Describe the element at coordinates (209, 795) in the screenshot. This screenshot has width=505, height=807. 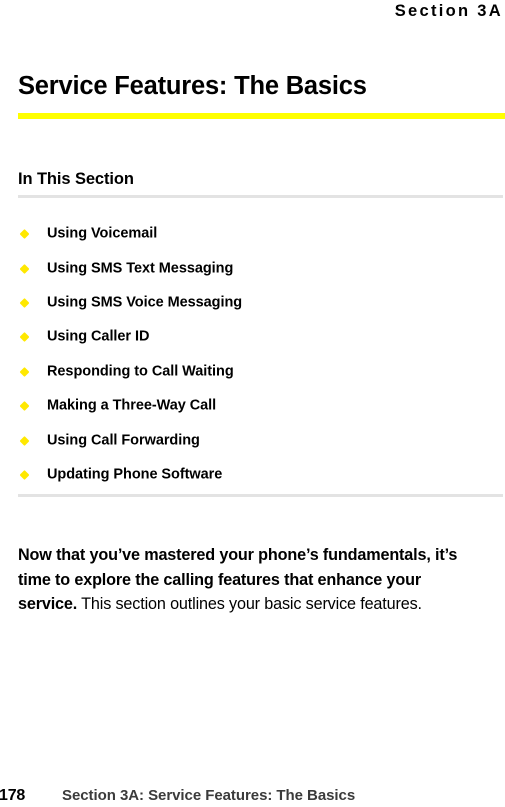
I see `footer-section-label: Section 3A: Service Features: The Basics` at that location.